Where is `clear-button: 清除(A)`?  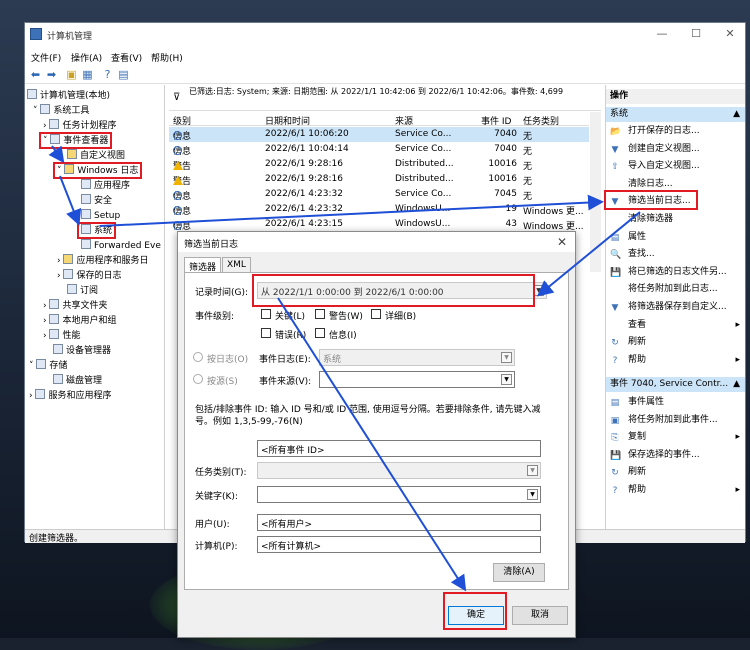
clear-button: 清除(A) is located at coordinates (519, 572).